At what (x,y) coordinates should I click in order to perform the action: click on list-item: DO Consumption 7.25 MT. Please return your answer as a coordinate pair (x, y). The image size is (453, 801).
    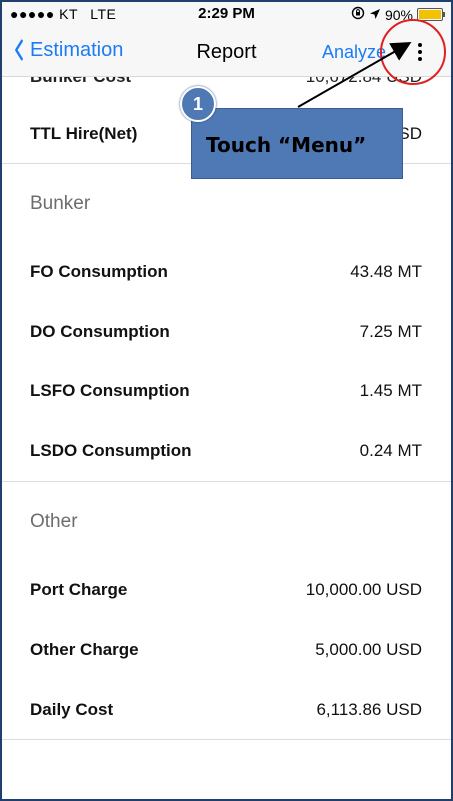
    Looking at the image, I should click on (226, 332).